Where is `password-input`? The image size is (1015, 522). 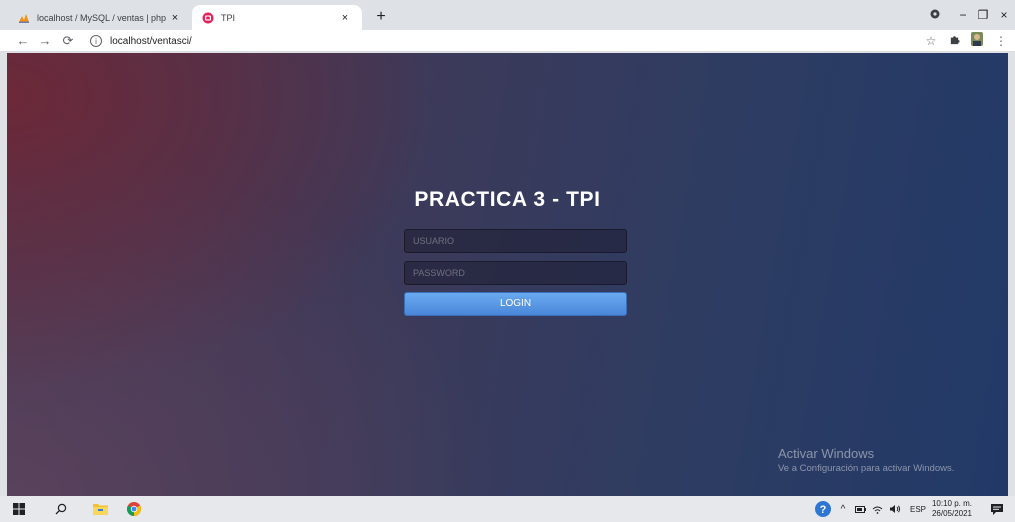
password-input is located at coordinates (515, 273).